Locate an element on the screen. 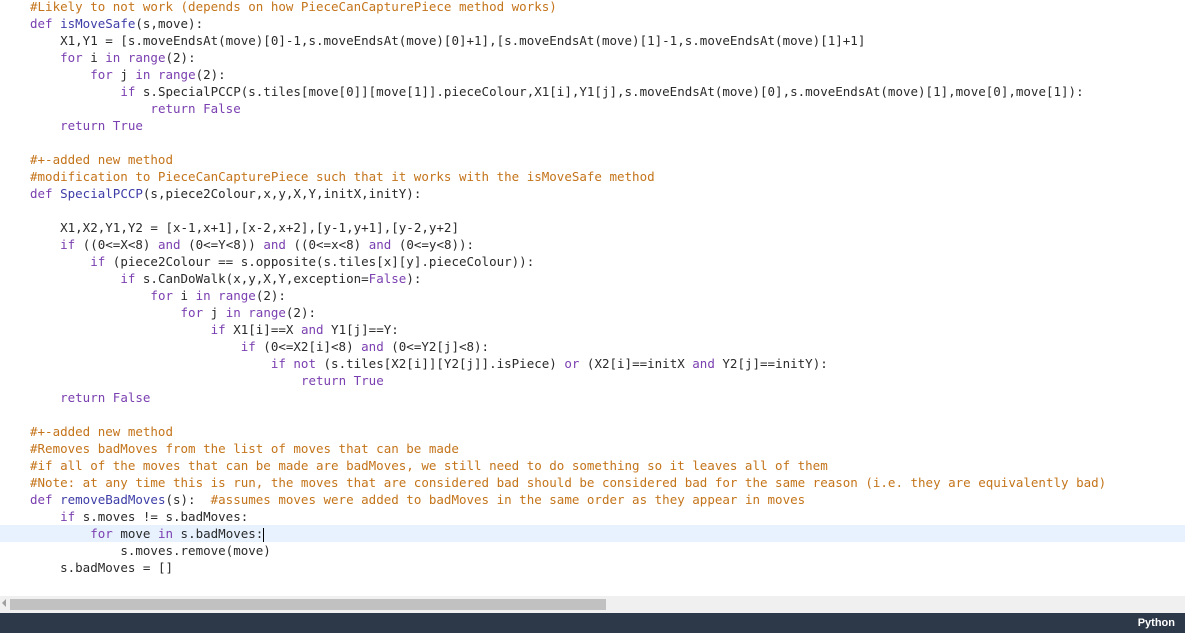 The width and height of the screenshot is (1185, 633). code-line: for move in s.badMoves: is located at coordinates (592, 533).